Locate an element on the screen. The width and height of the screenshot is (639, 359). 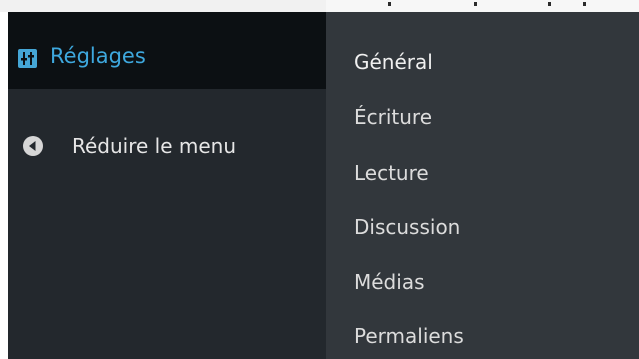
sidebar-item-settings: Réglages is located at coordinates (167, 50).